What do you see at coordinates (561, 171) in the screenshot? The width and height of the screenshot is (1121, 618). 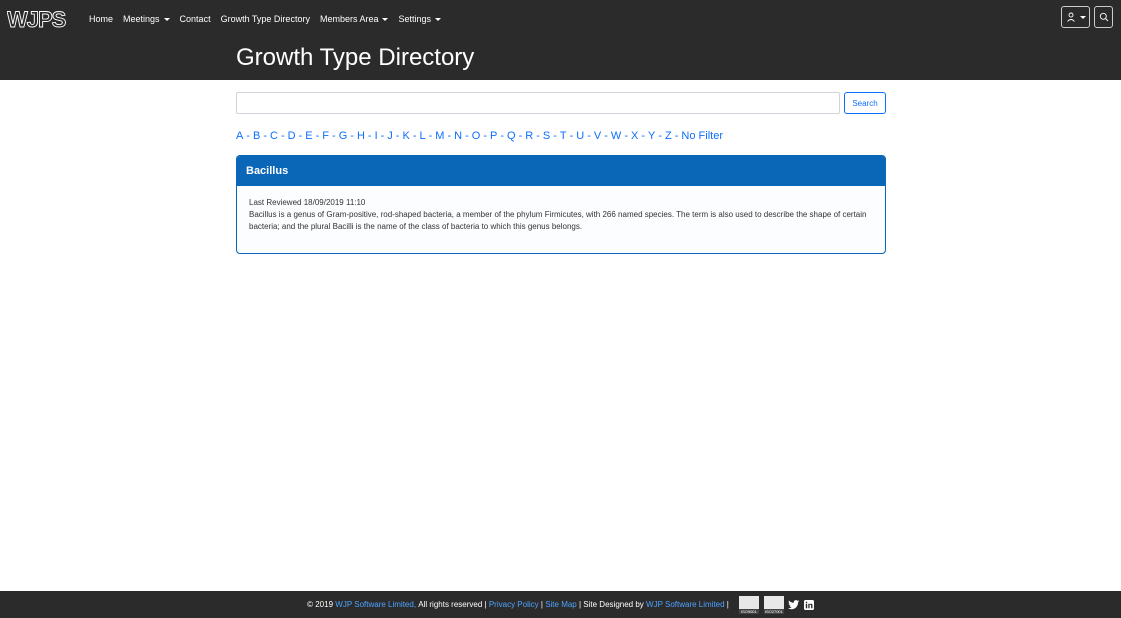 I see `card-title: Bacillus` at bounding box center [561, 171].